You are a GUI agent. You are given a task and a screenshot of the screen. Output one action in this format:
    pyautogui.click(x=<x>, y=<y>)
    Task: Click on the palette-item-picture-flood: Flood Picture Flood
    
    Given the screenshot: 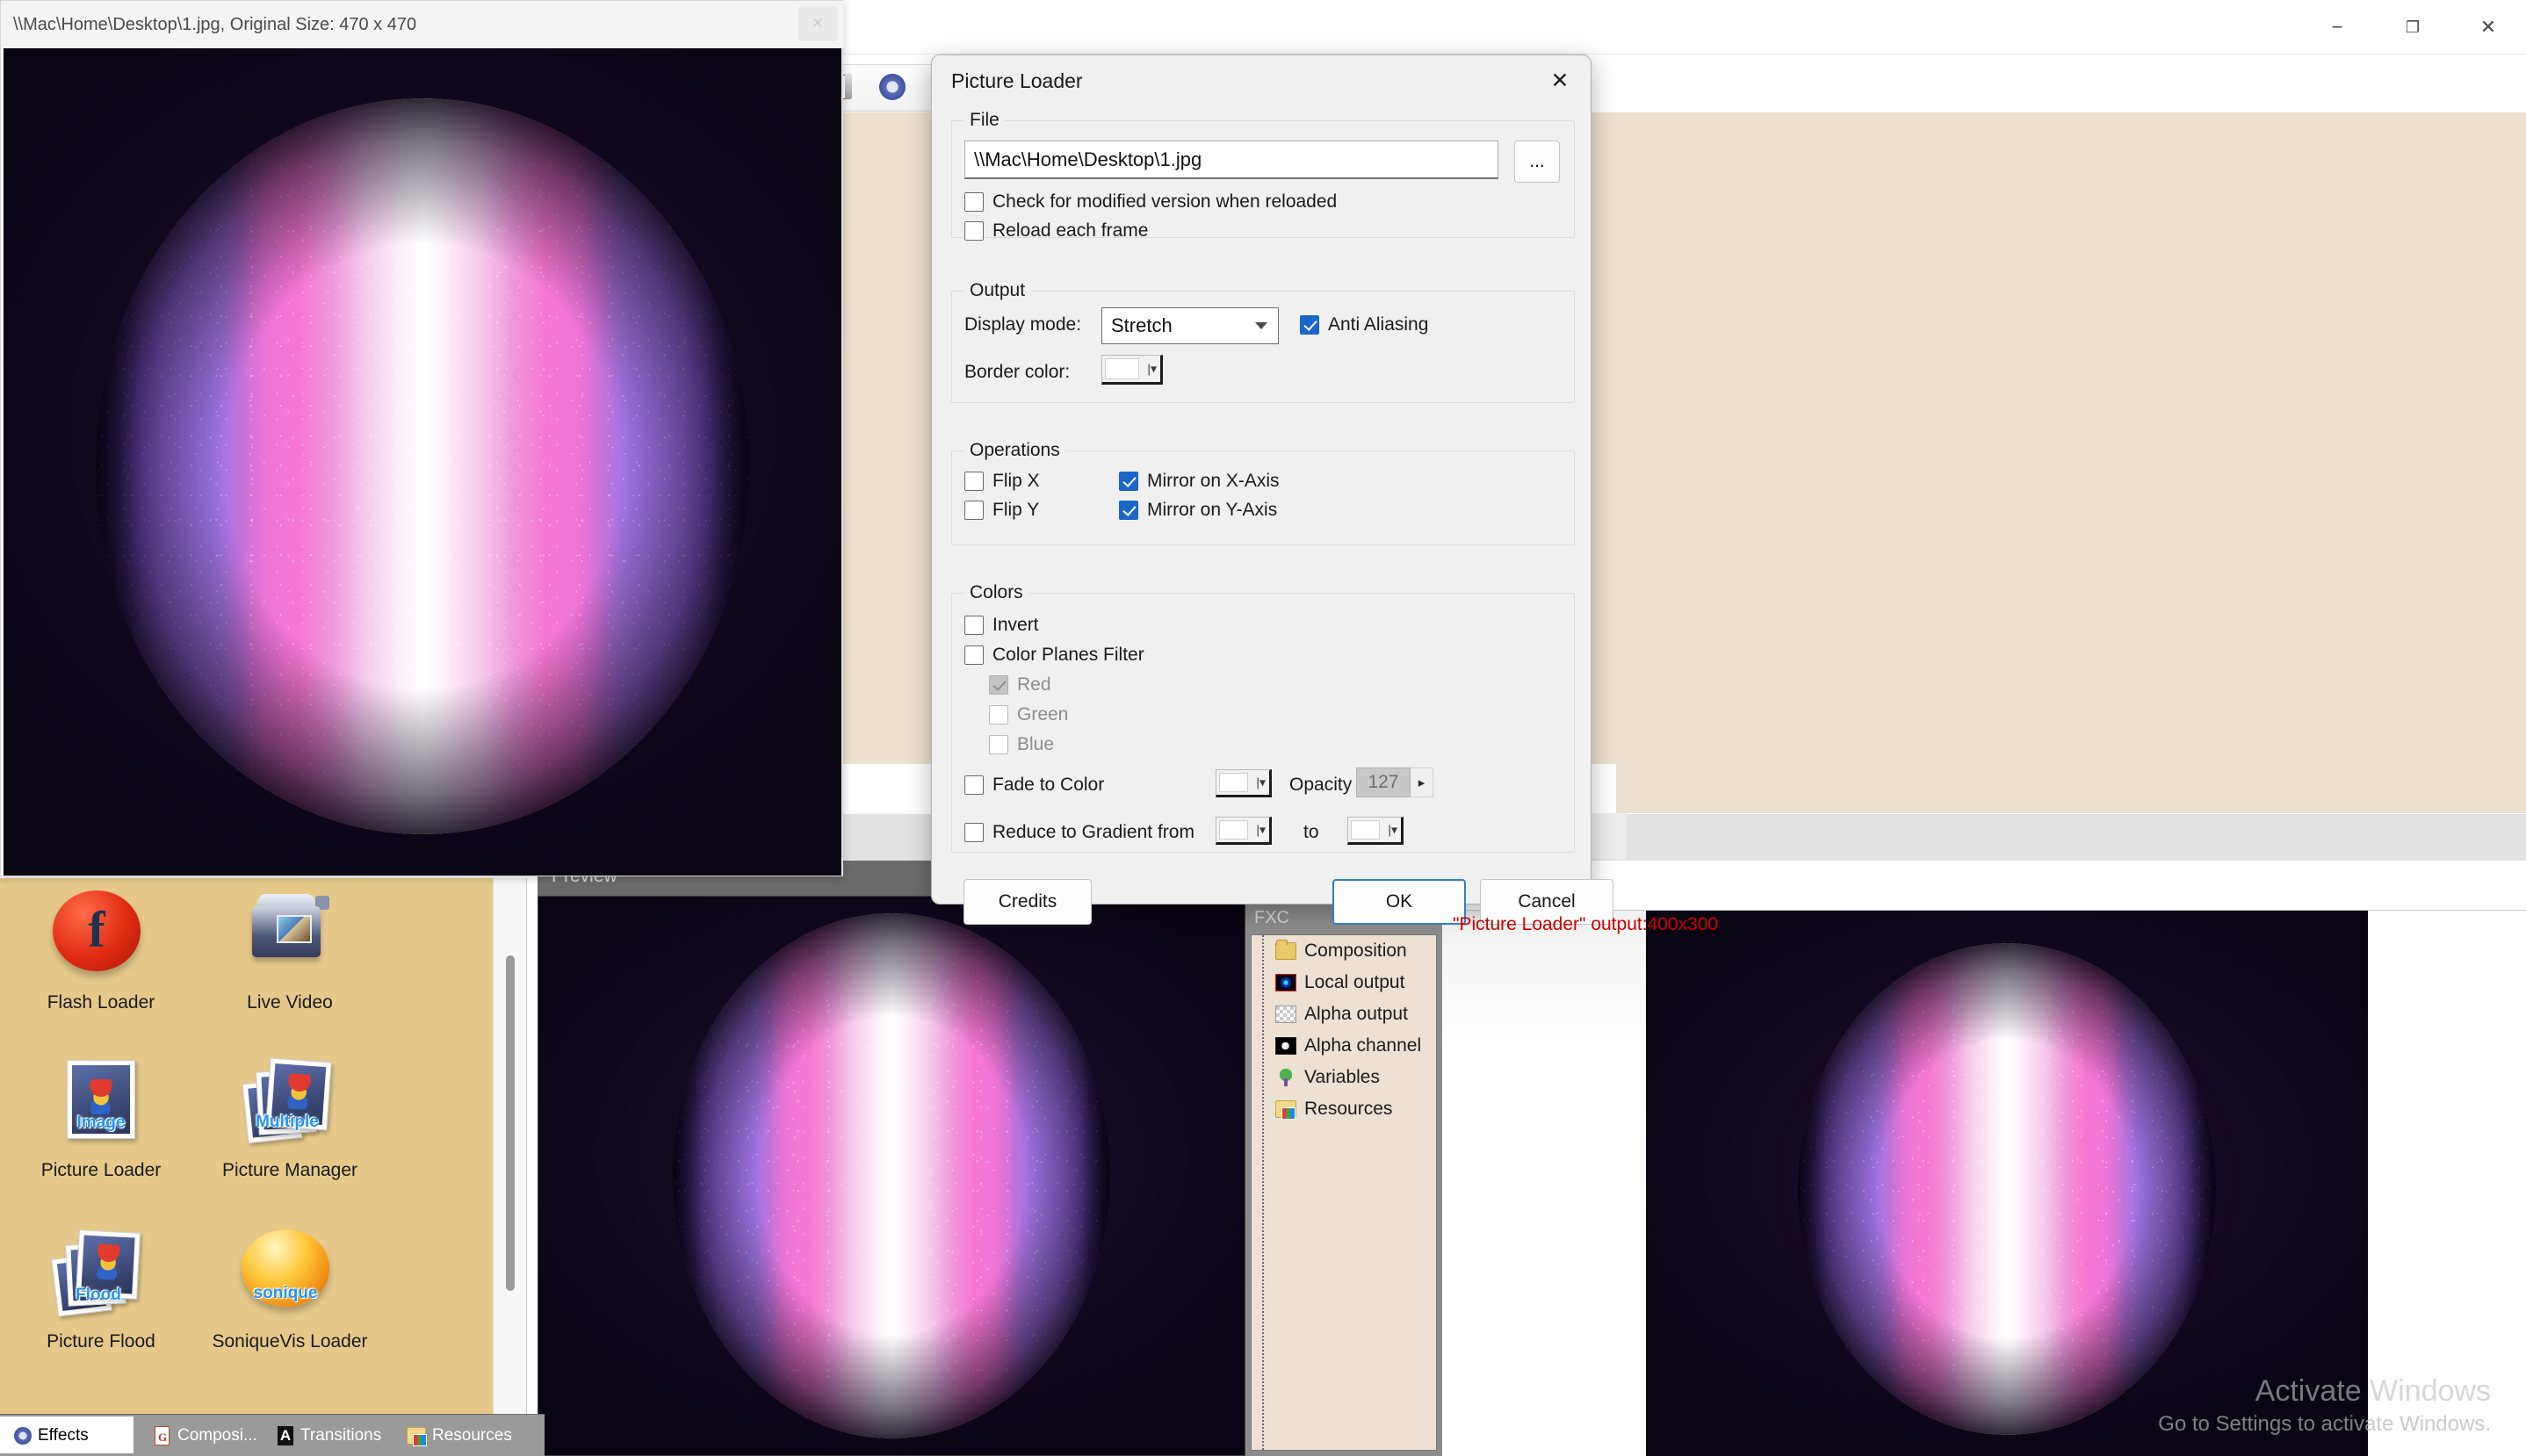 What is the action you would take?
    pyautogui.click(x=101, y=1290)
    